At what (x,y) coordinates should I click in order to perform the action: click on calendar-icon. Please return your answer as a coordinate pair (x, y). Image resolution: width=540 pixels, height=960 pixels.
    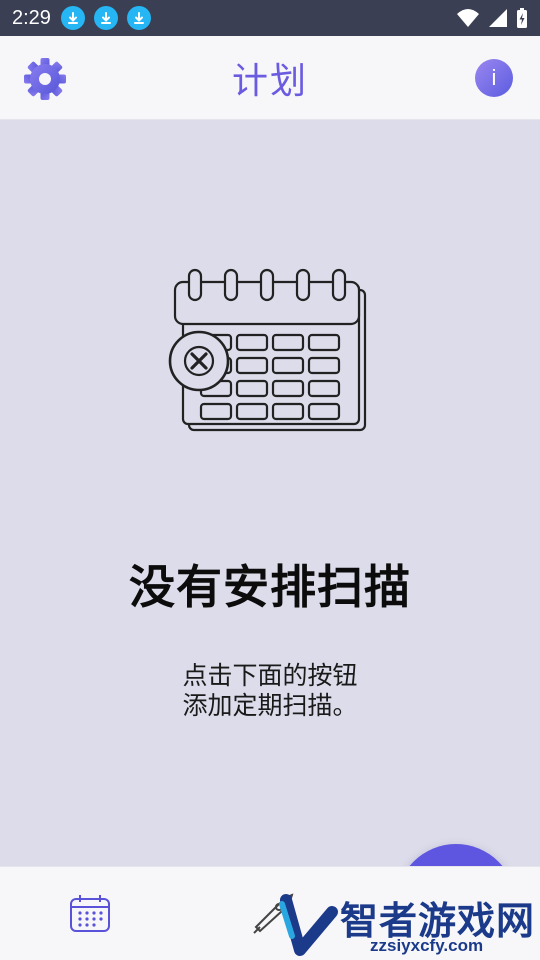
    Looking at the image, I should click on (90, 913).